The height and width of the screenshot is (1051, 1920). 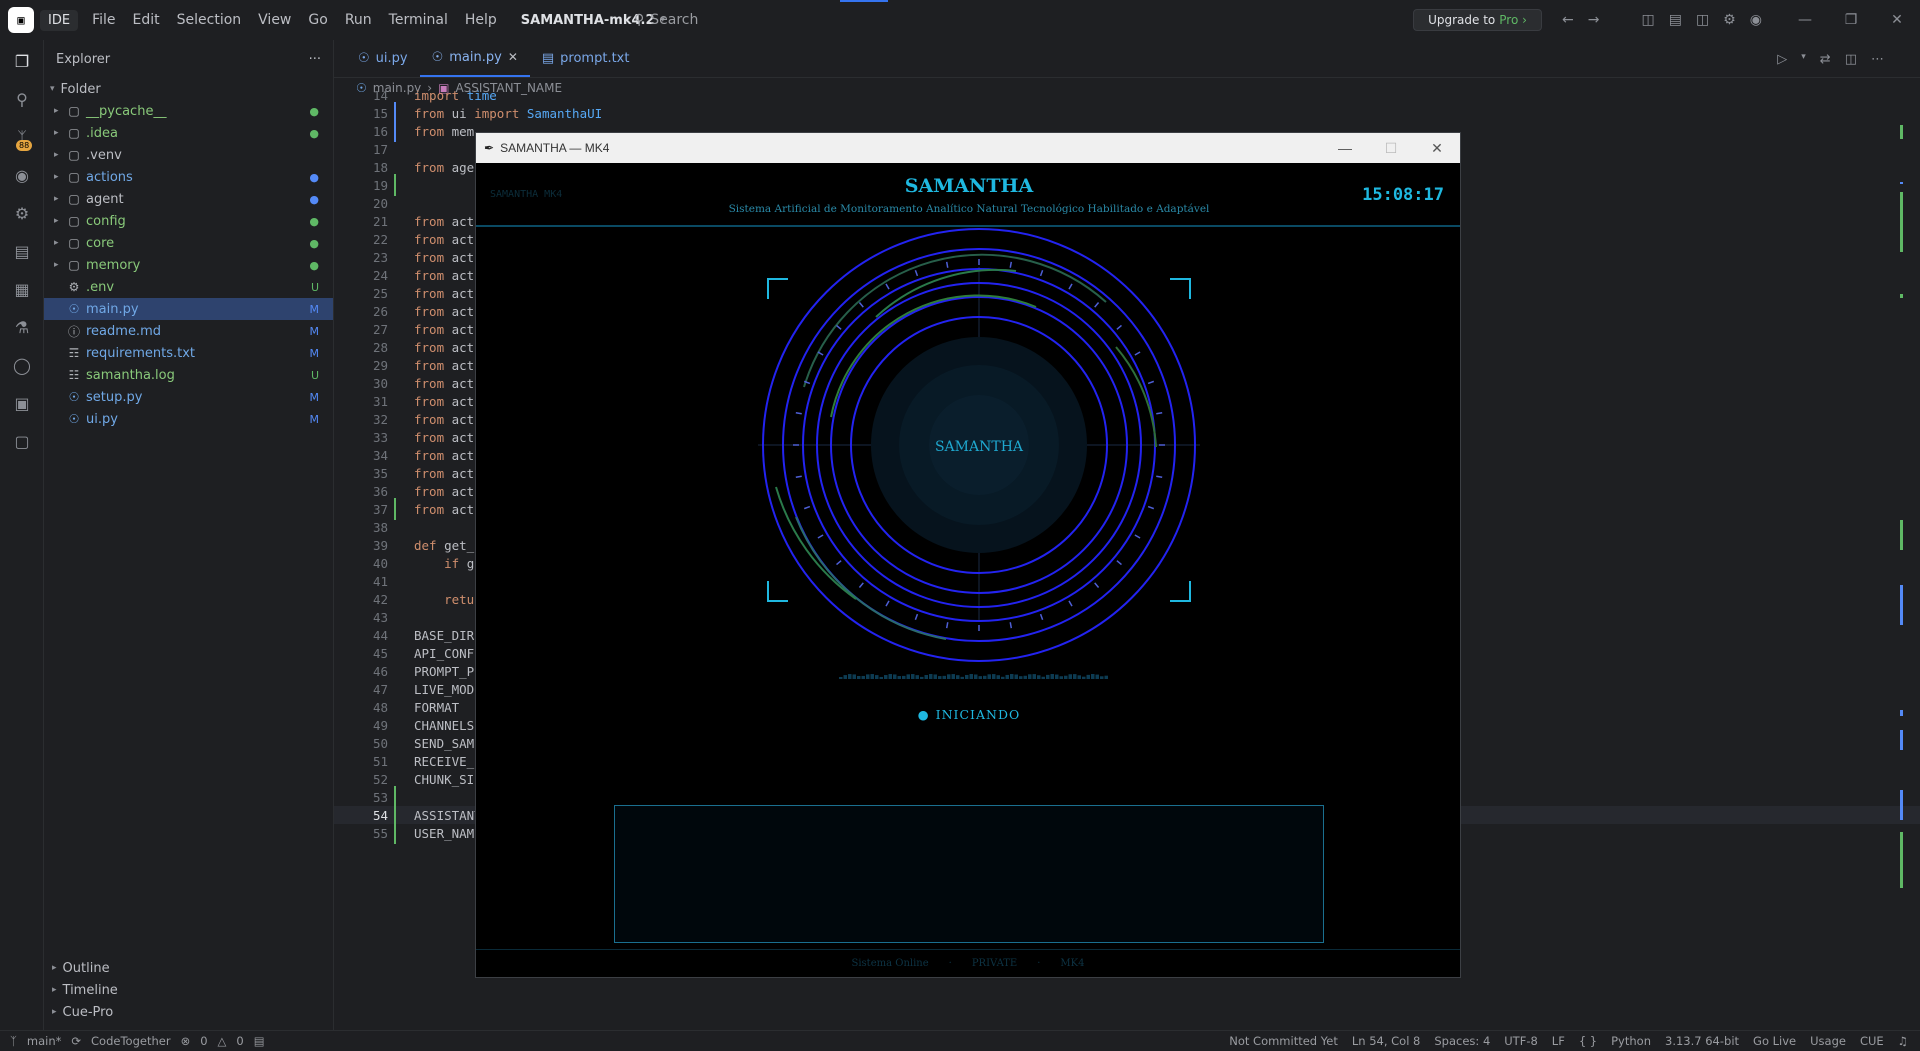 What do you see at coordinates (59, 20) in the screenshot?
I see `ide-label: IDE` at bounding box center [59, 20].